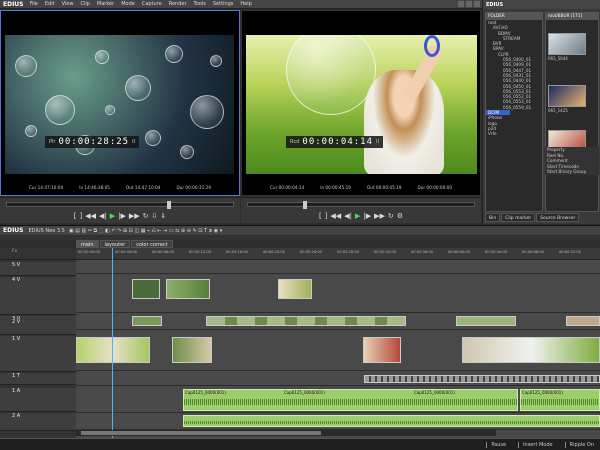  What do you see at coordinates (533, 252) in the screenshot?
I see `ruler-tick-label: 00:00:48:00` at bounding box center [533, 252].